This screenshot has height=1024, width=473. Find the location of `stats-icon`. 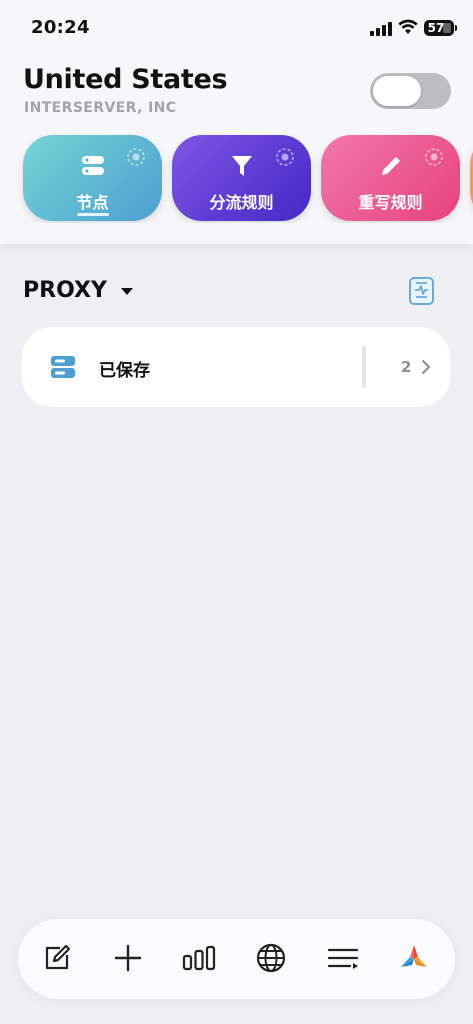

stats-icon is located at coordinates (199, 958).